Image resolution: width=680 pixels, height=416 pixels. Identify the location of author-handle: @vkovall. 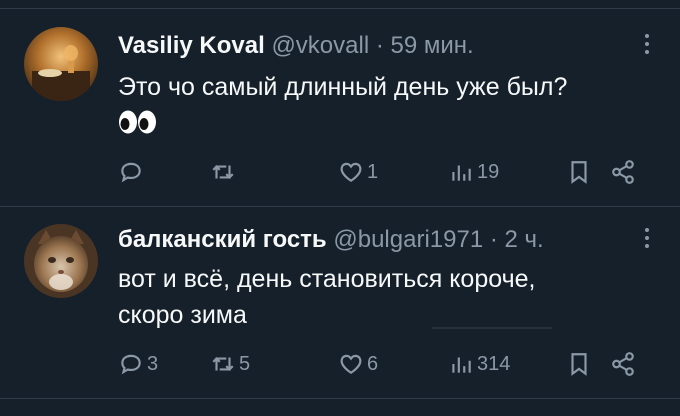
(320, 45).